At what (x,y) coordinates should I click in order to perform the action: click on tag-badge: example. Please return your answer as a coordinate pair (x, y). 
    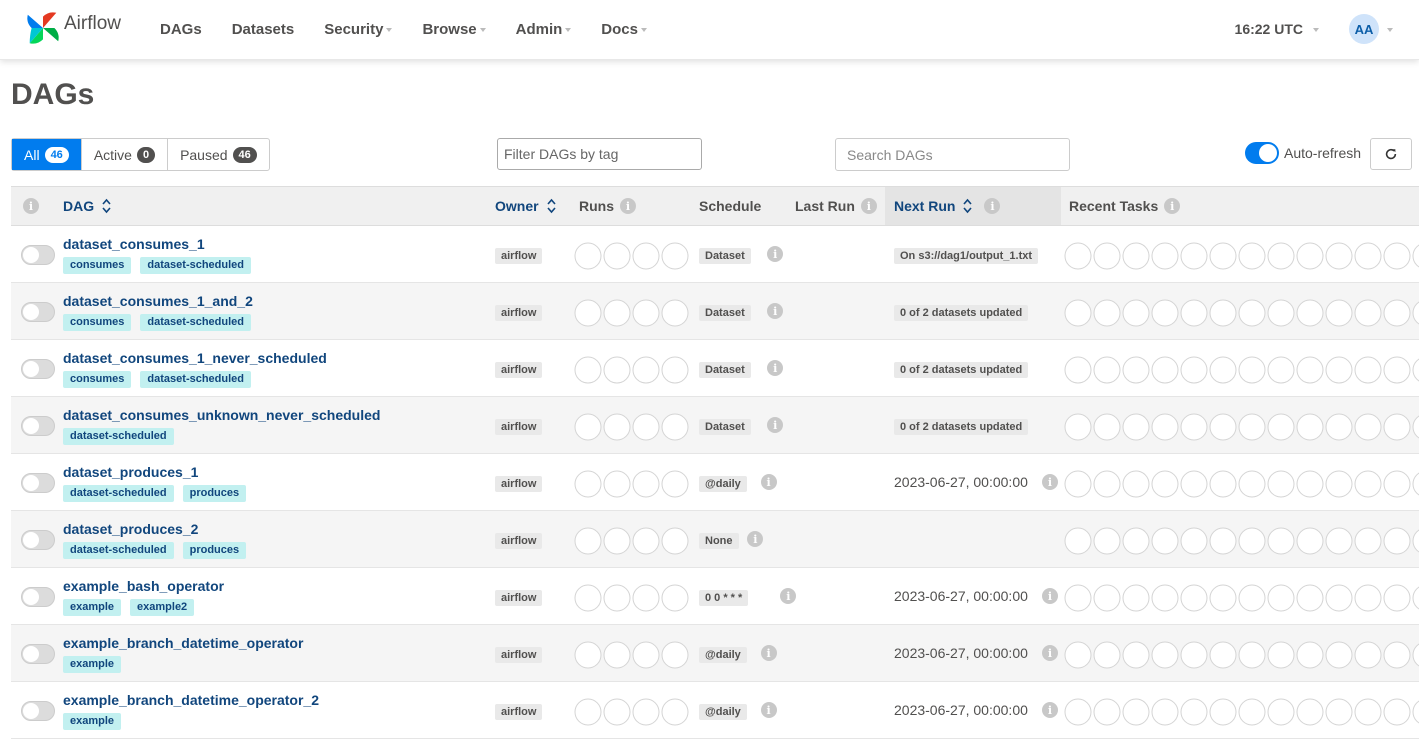
    Looking at the image, I should click on (92, 721).